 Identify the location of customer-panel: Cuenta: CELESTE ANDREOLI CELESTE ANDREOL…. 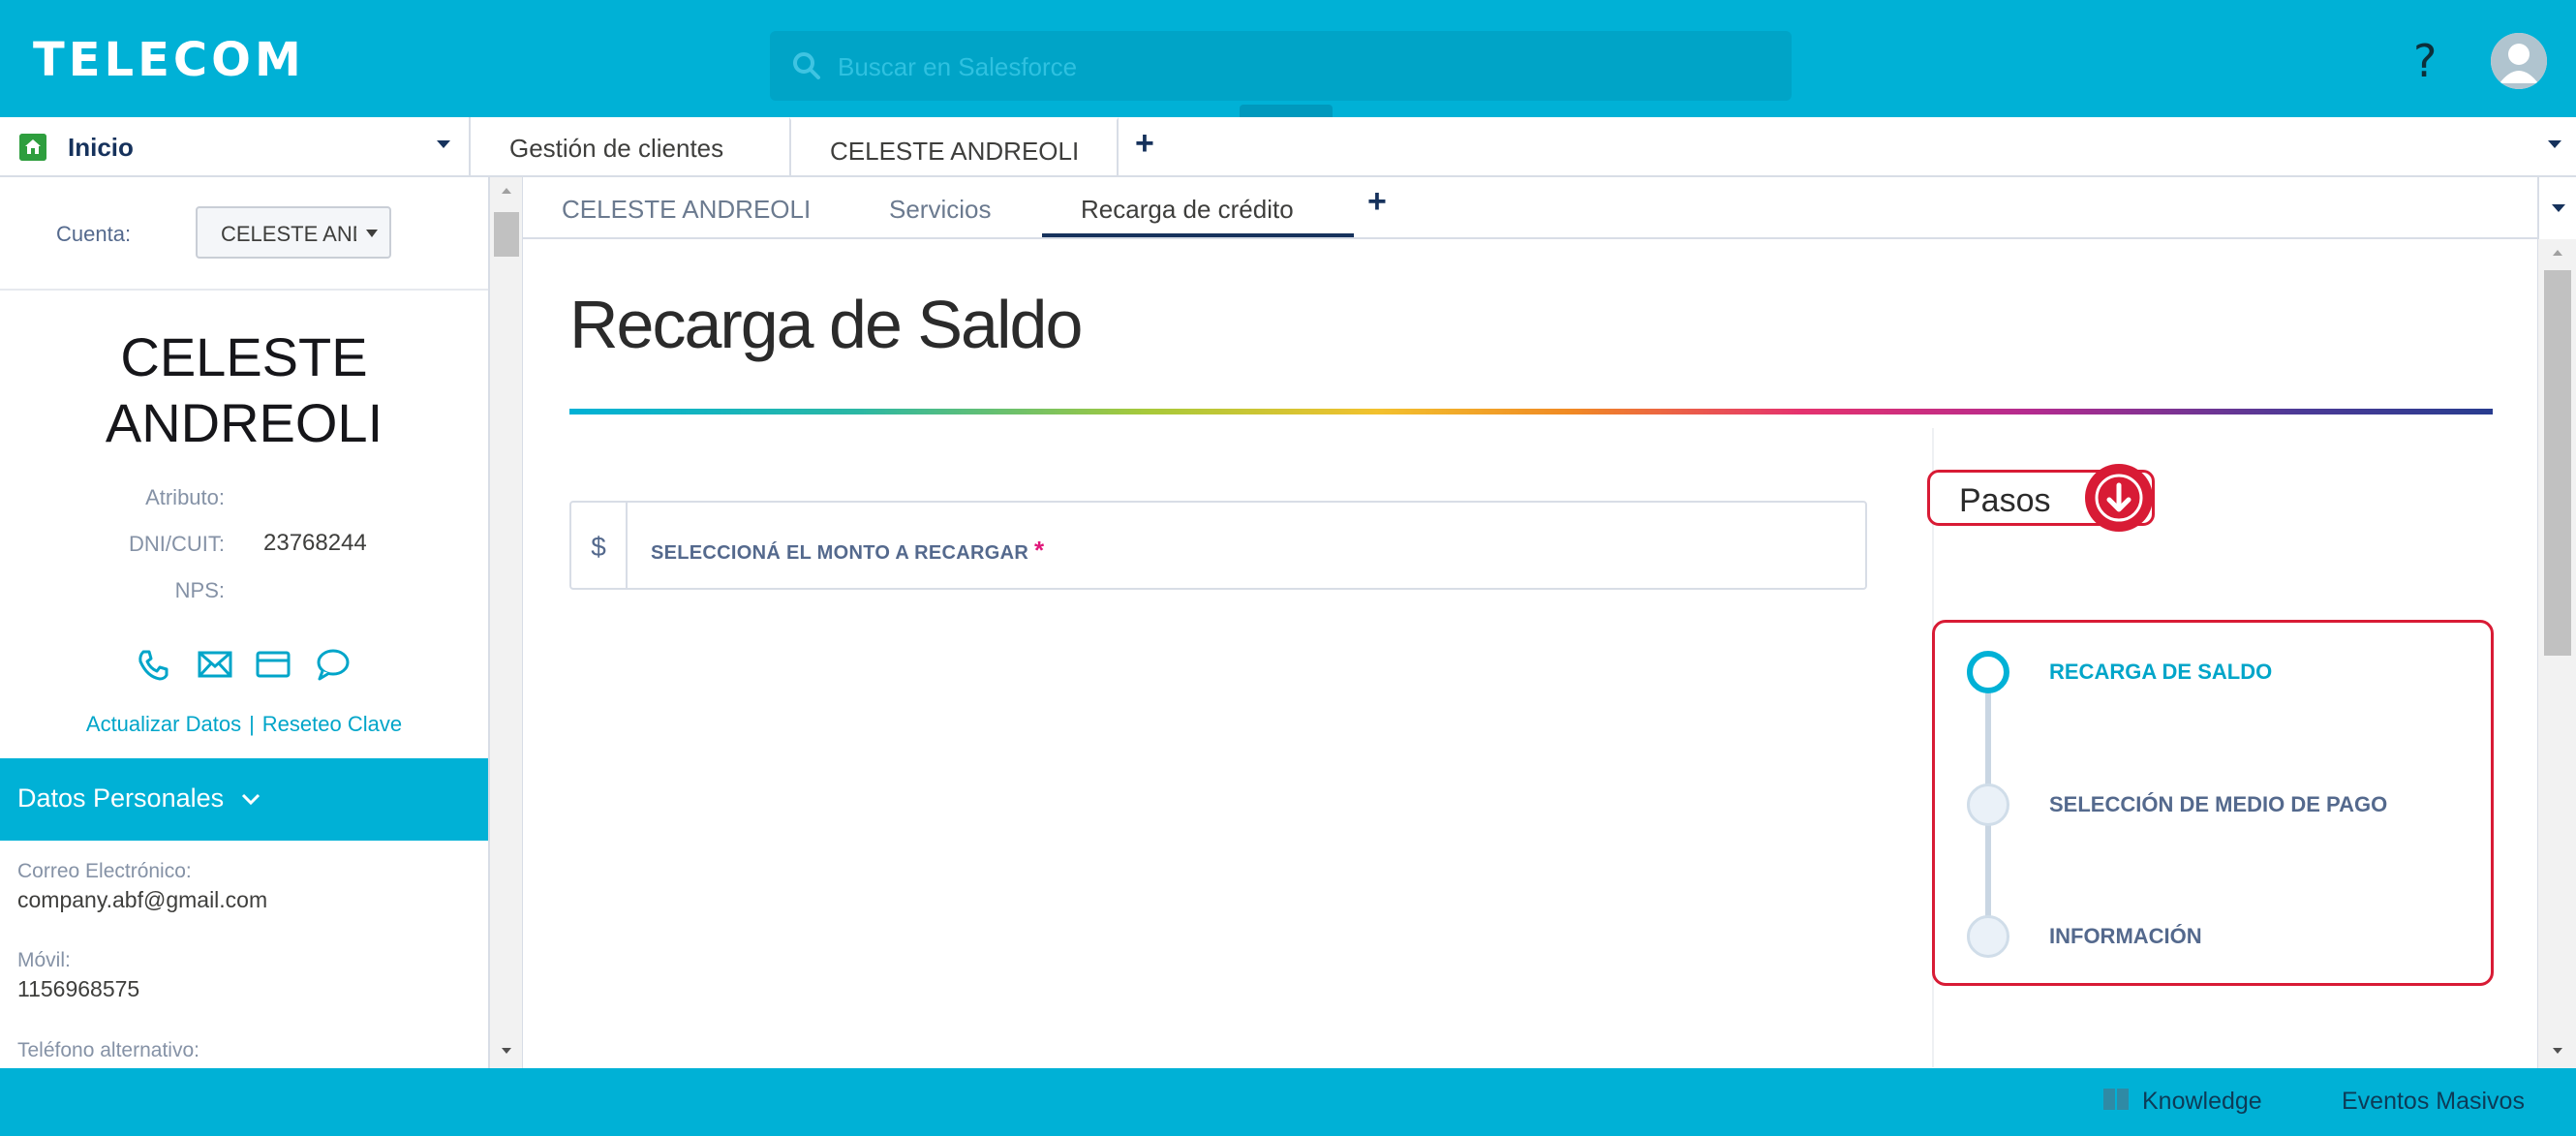
(245, 622).